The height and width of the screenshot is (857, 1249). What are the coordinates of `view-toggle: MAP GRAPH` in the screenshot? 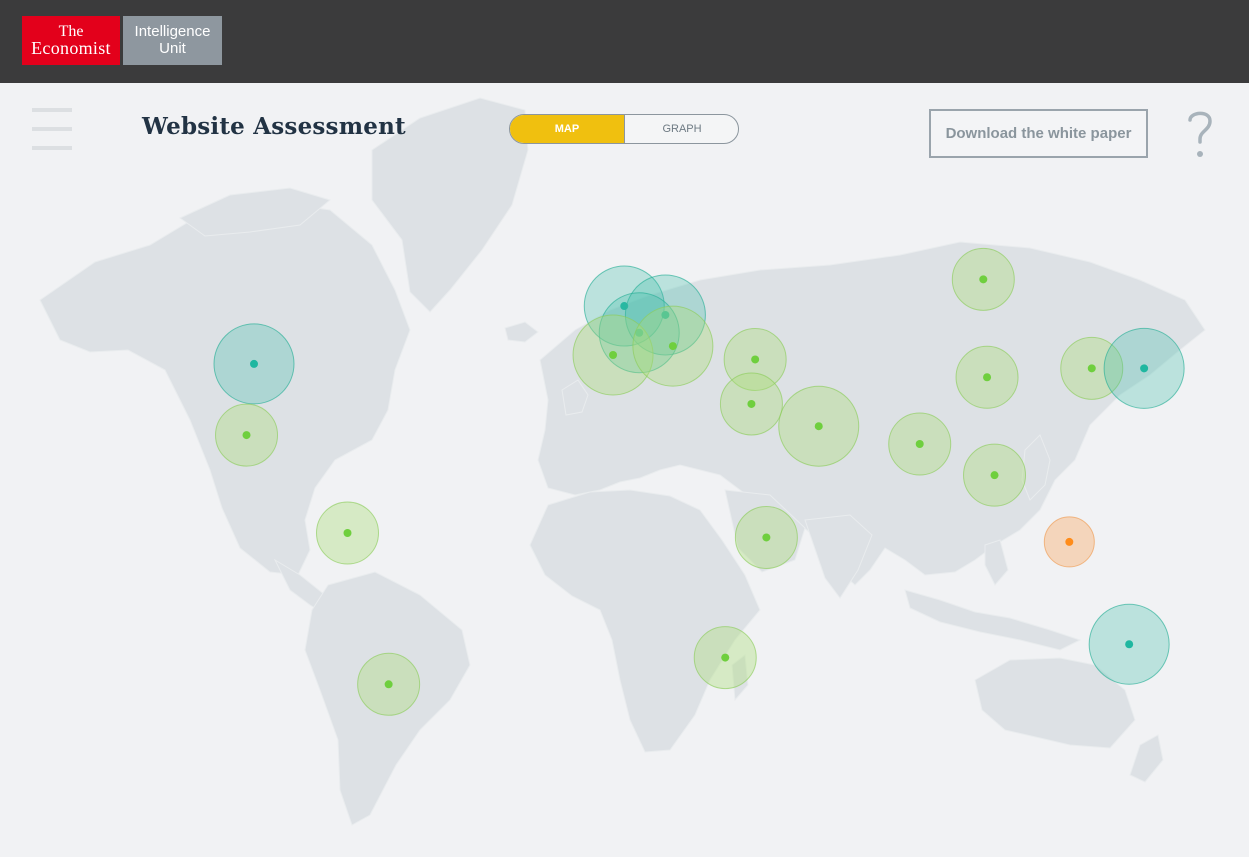 It's located at (624, 129).